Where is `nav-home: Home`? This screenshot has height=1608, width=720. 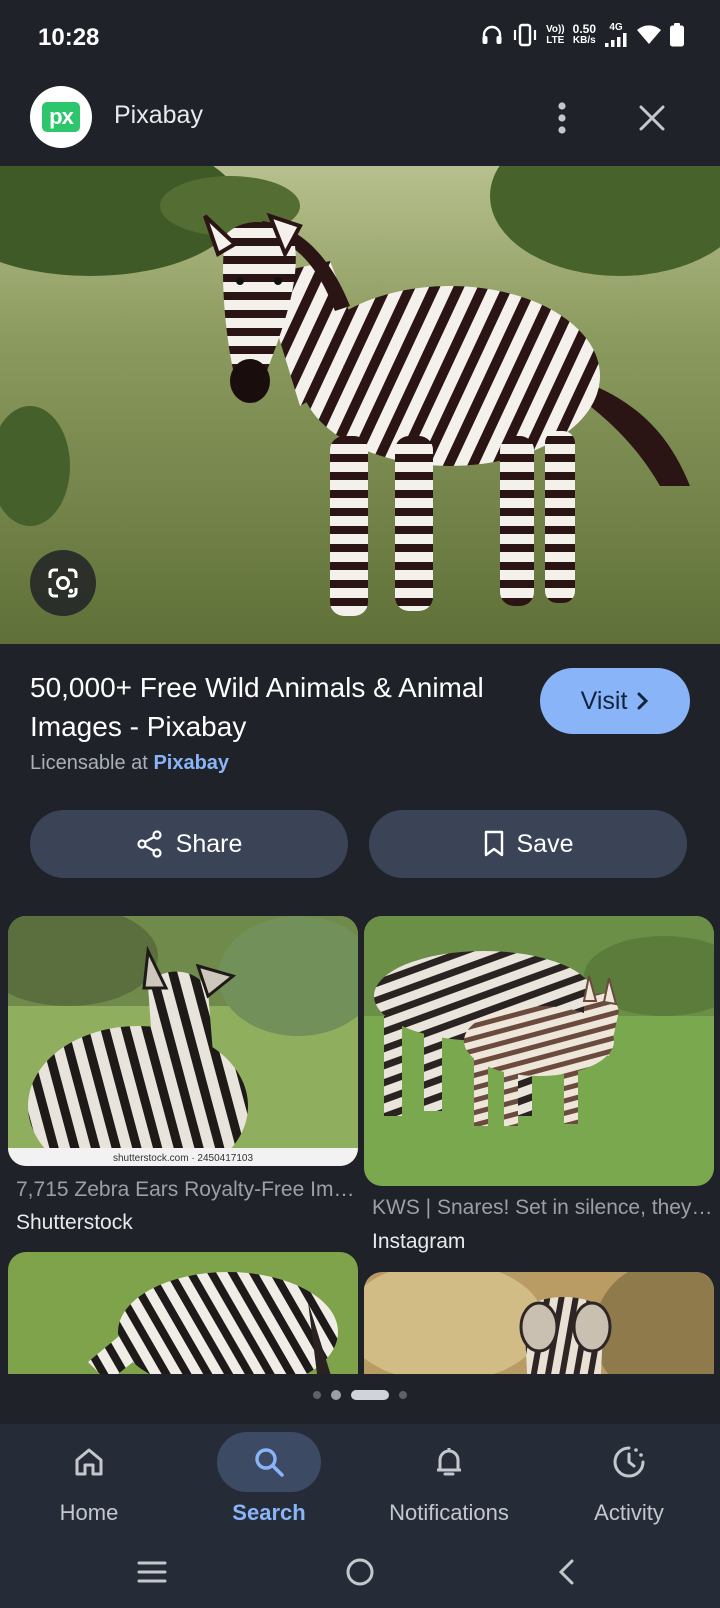
nav-home: Home is located at coordinates (89, 1482).